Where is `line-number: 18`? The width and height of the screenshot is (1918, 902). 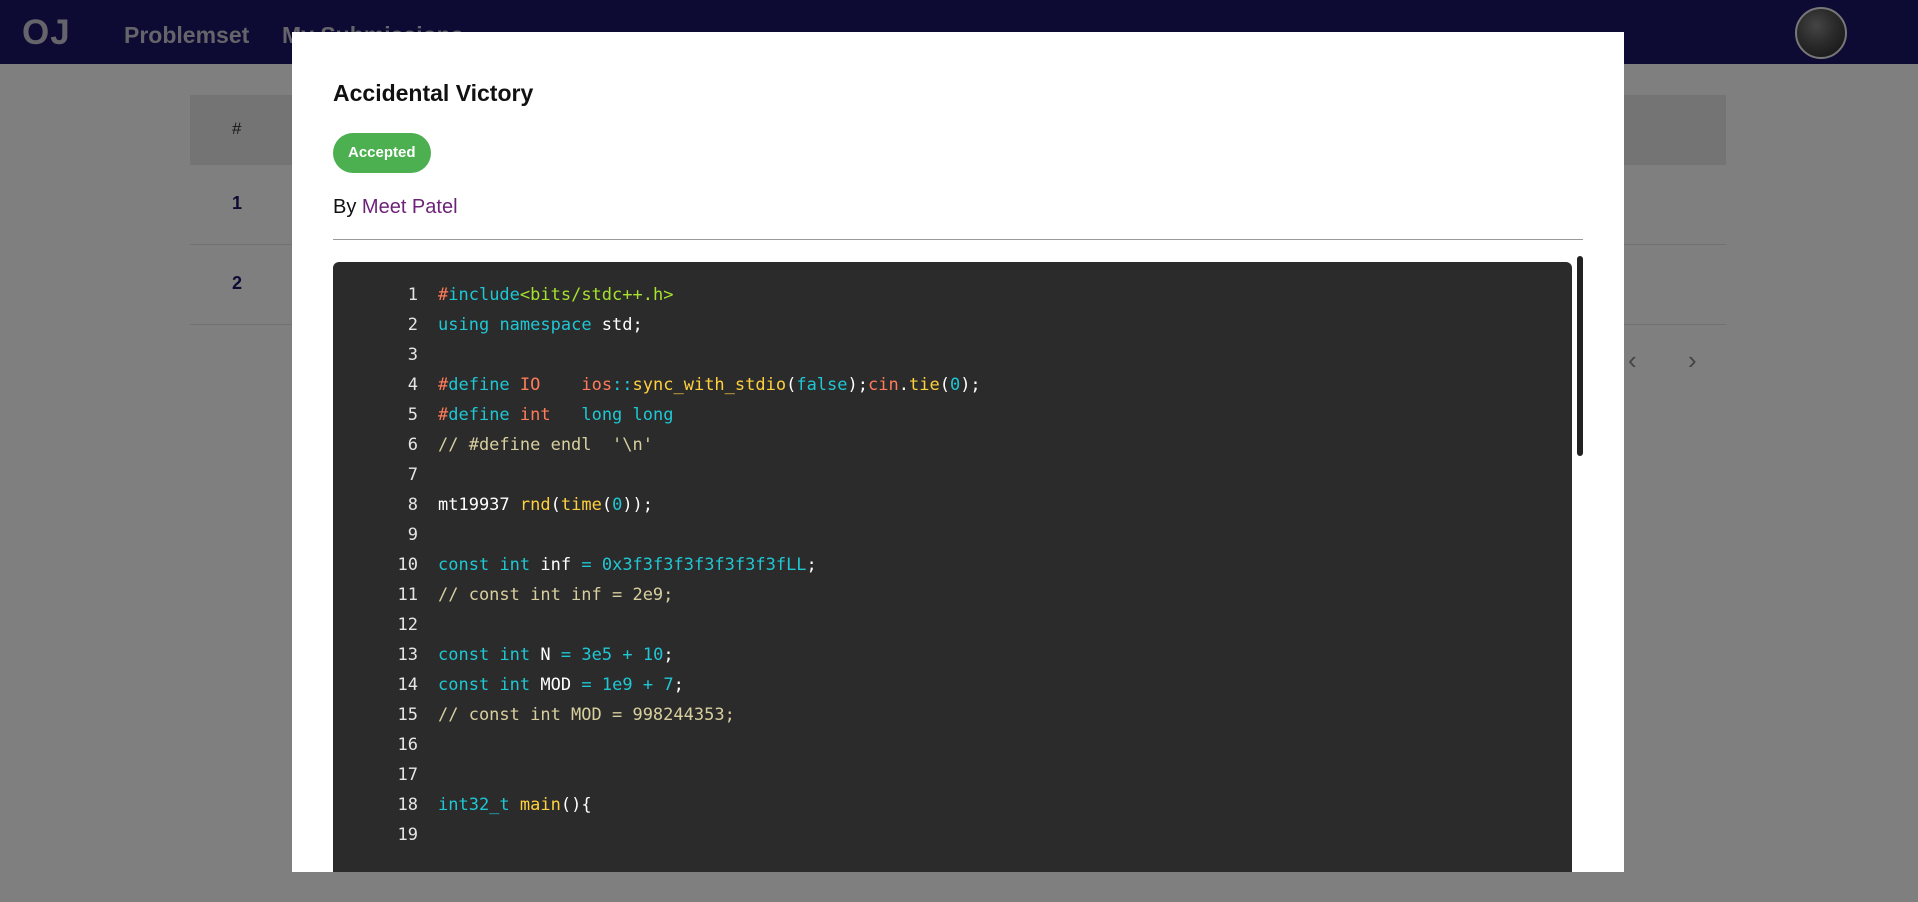 line-number: 18 is located at coordinates (407, 805).